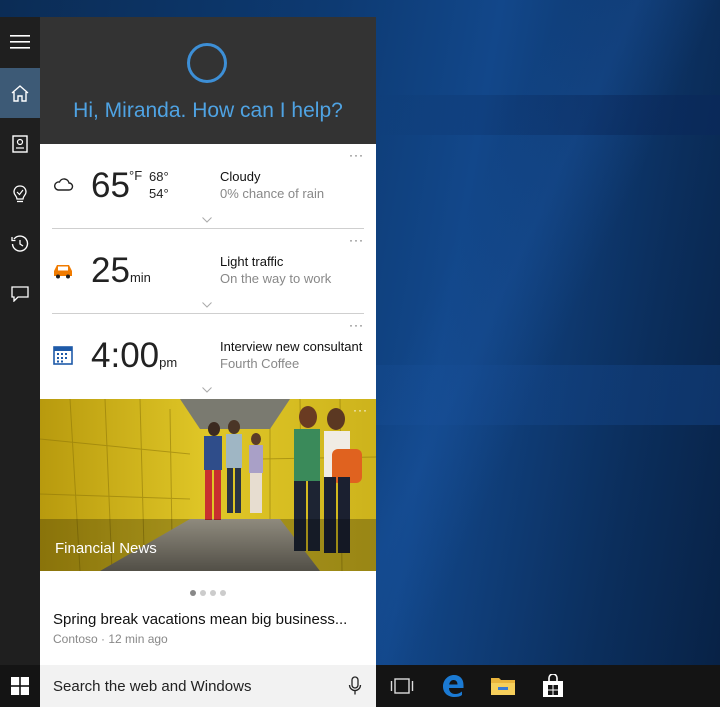 The width and height of the screenshot is (720, 707). I want to click on edge-icon, so click(453, 686).